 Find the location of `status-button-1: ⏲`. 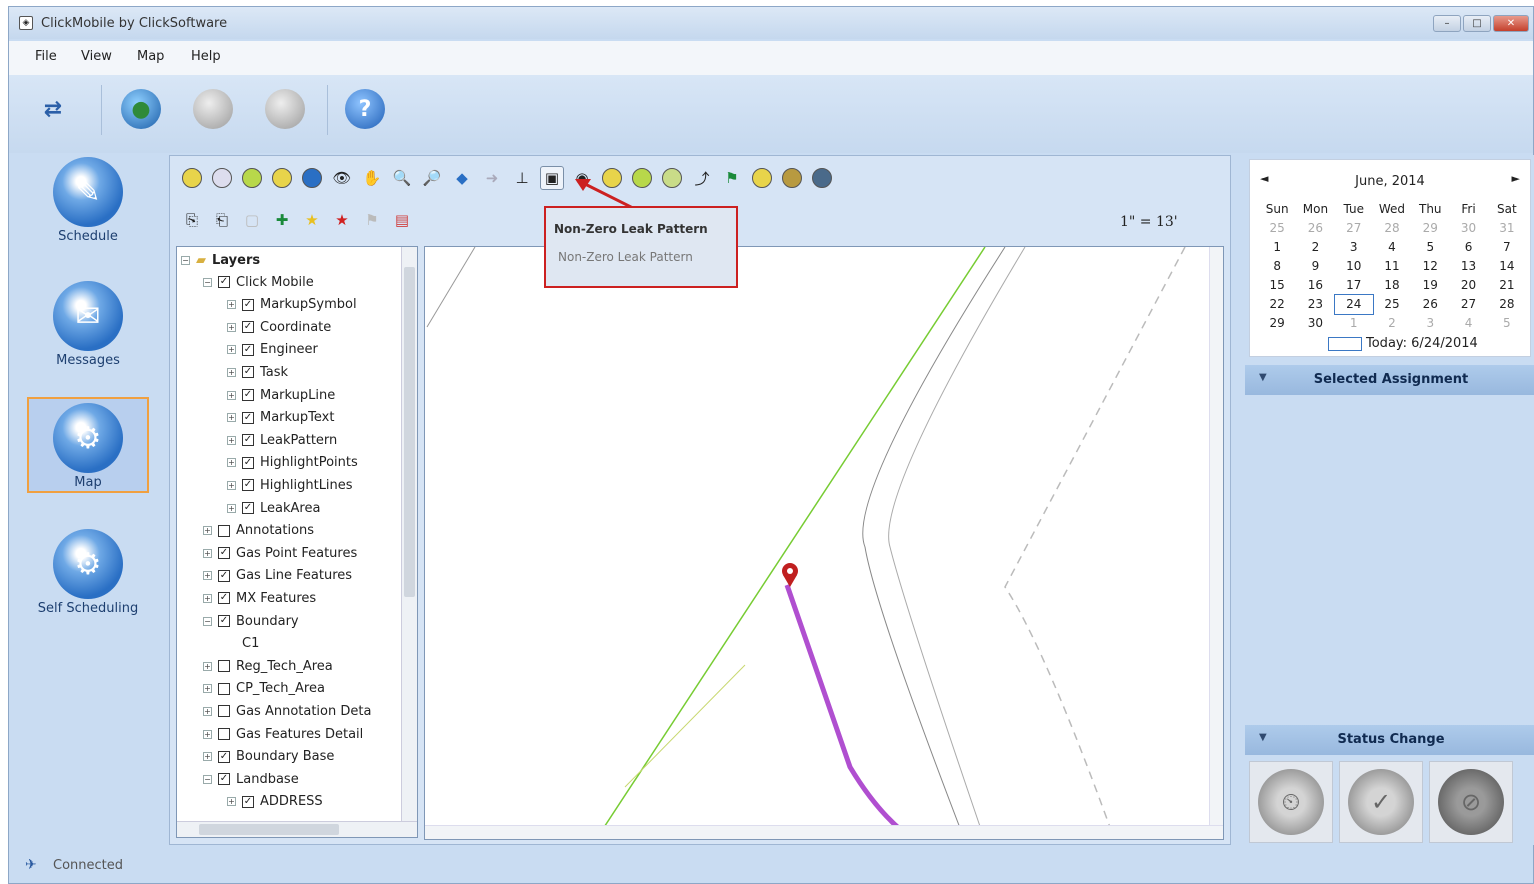

status-button-1: ⏲ is located at coordinates (1291, 802).